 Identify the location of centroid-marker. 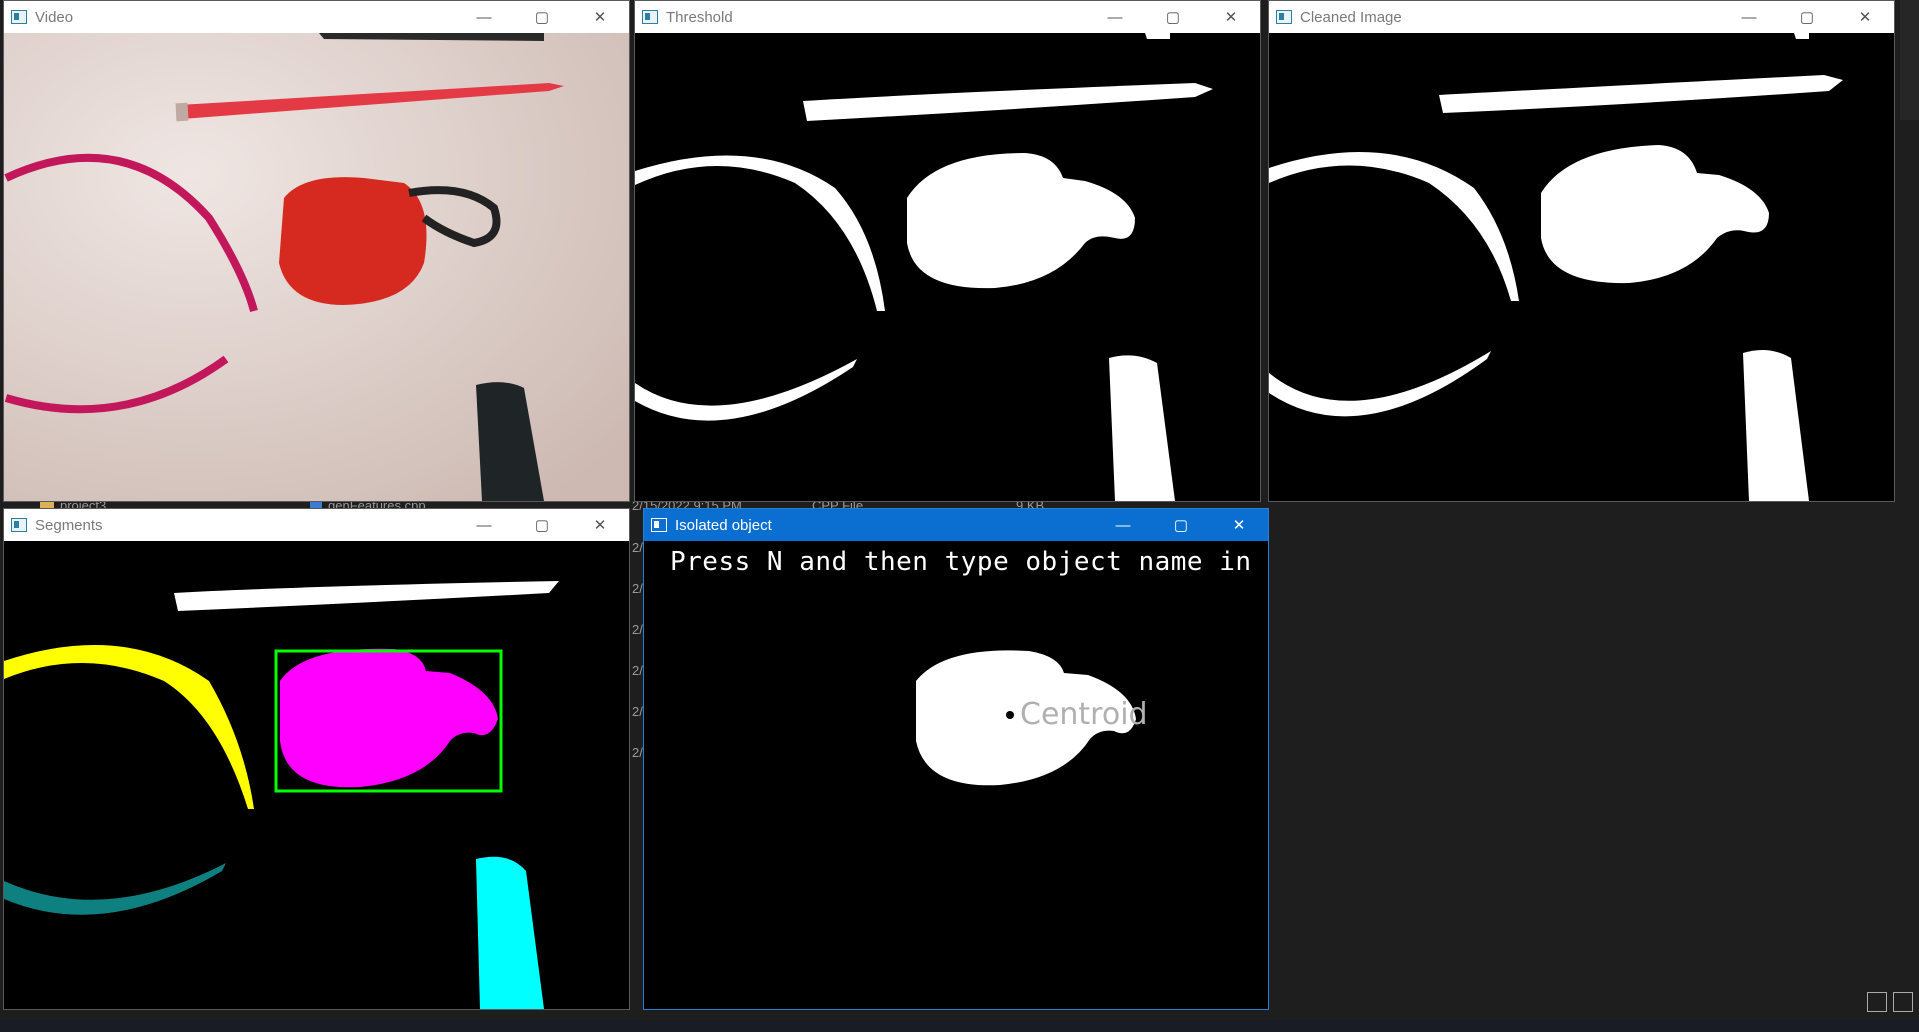
(1010, 715).